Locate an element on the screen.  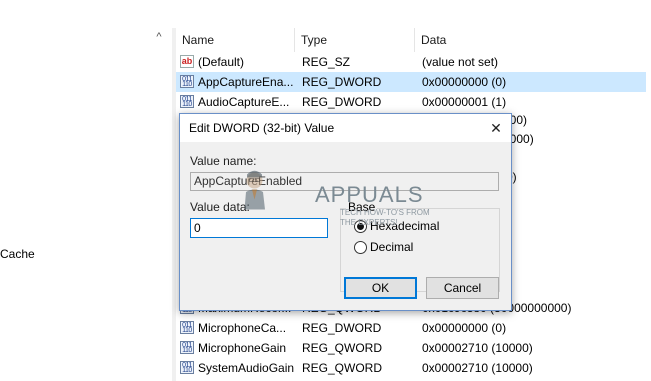
column-header-name: Name is located at coordinates (235, 40).